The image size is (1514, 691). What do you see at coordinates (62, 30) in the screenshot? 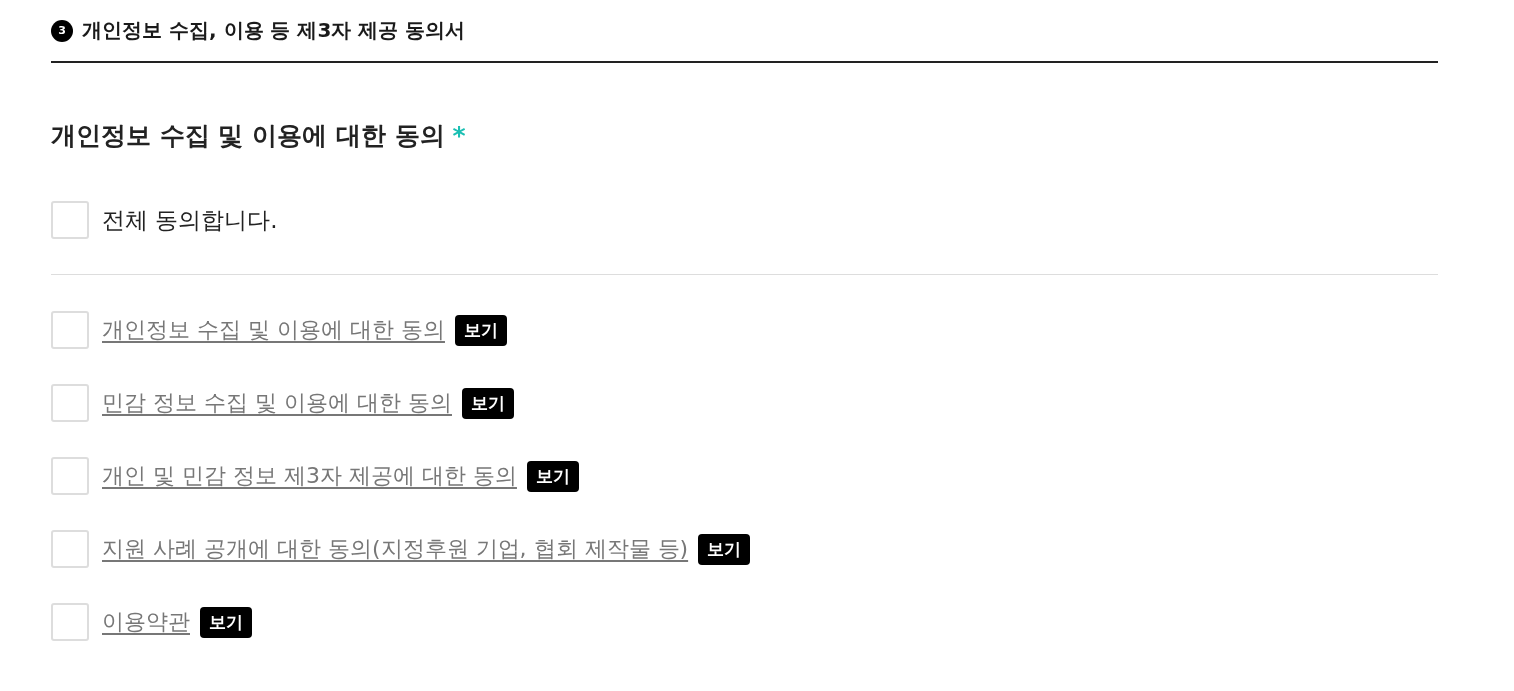
I see `step-number-badge: 3` at bounding box center [62, 30].